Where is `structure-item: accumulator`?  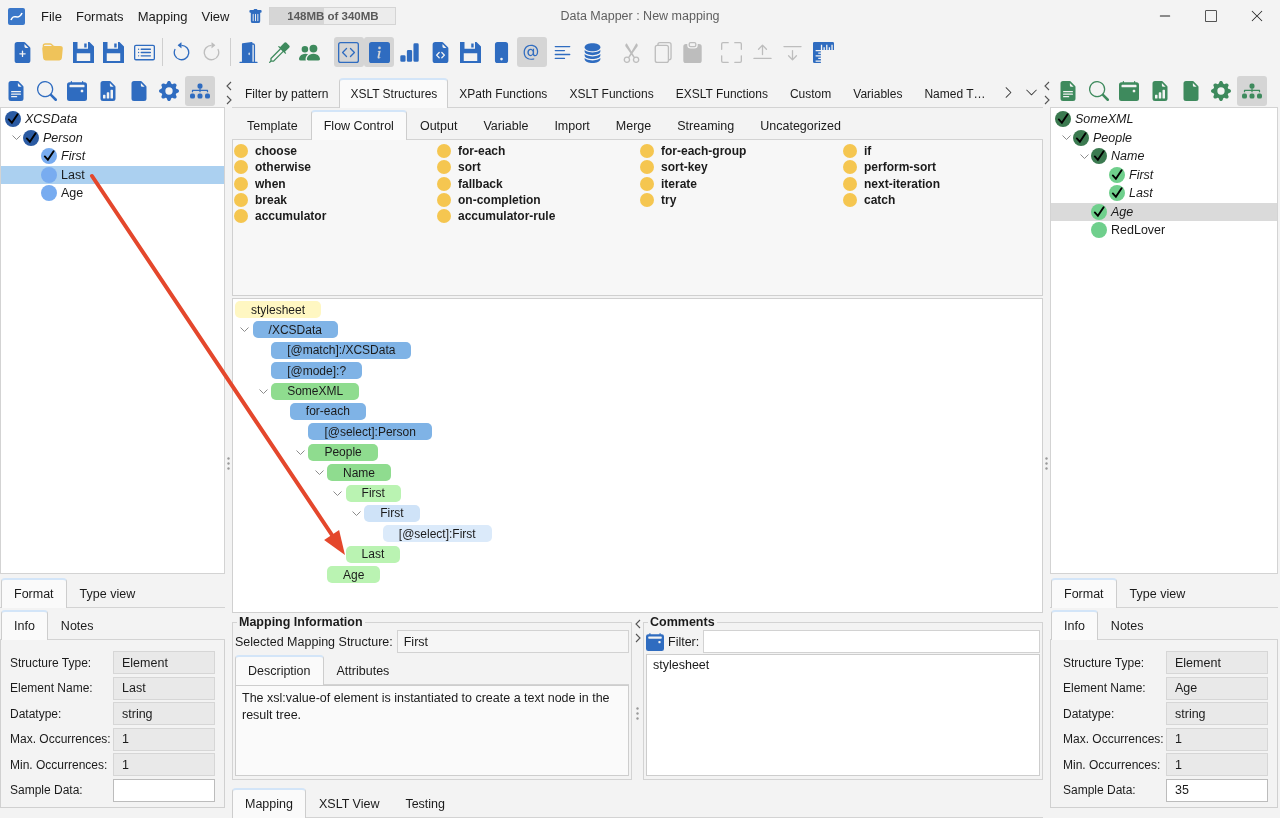
structure-item: accumulator is located at coordinates (291, 216).